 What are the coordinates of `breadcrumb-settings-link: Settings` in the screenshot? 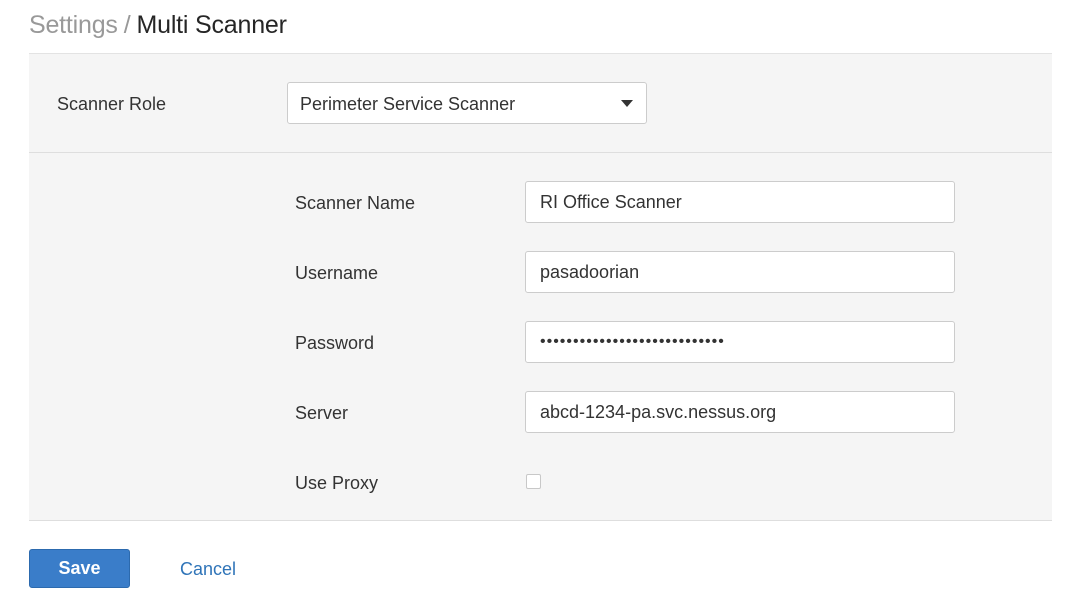 It's located at (73, 25).